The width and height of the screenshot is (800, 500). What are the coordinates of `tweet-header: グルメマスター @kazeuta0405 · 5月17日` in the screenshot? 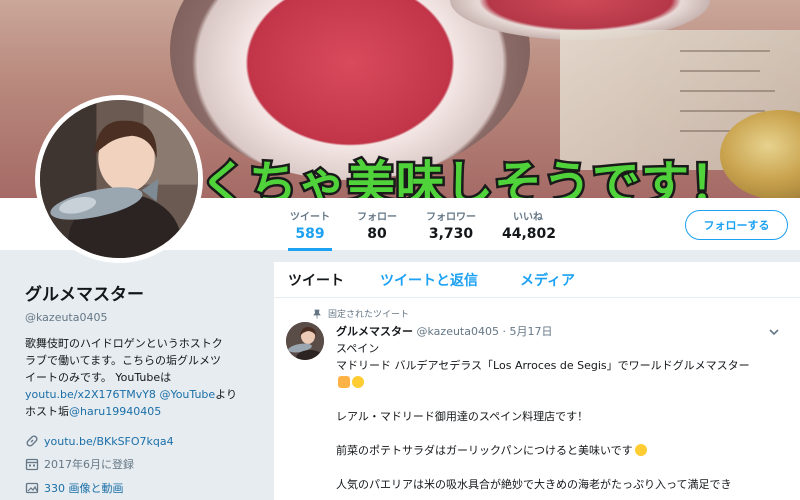 It's located at (444, 331).